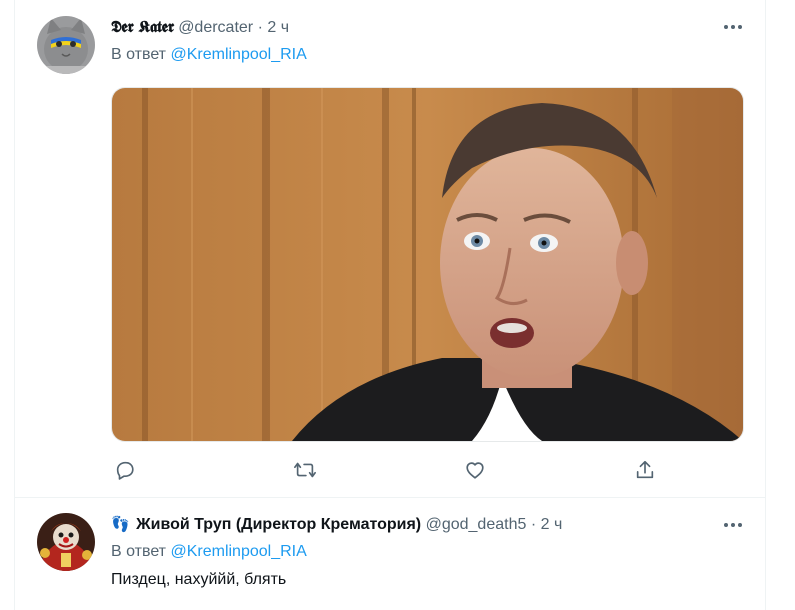 This screenshot has width=795, height=610. Describe the element at coordinates (278, 524) in the screenshot. I see `author-name: Живой Труп (Директор Крематория)` at that location.